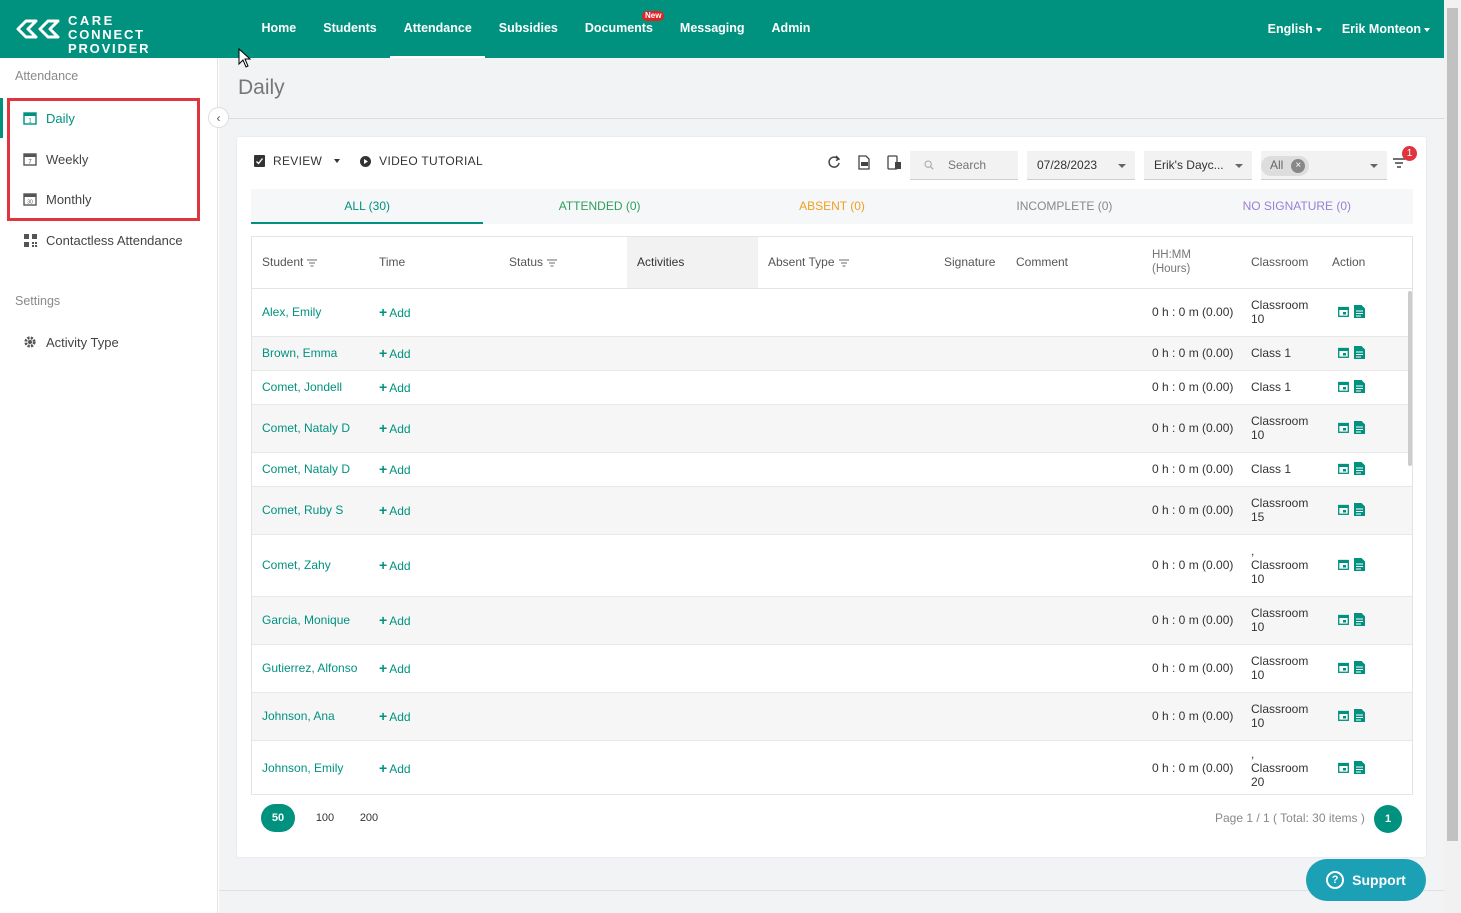  What do you see at coordinates (983, 165) in the screenshot?
I see `search-field` at bounding box center [983, 165].